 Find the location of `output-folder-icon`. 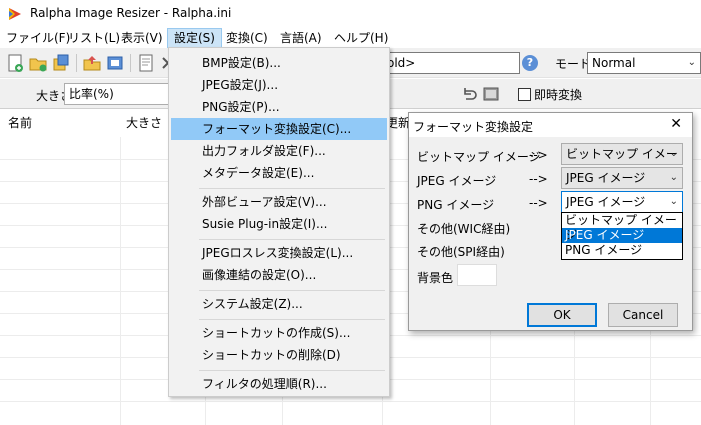

output-folder-icon is located at coordinates (115, 63).